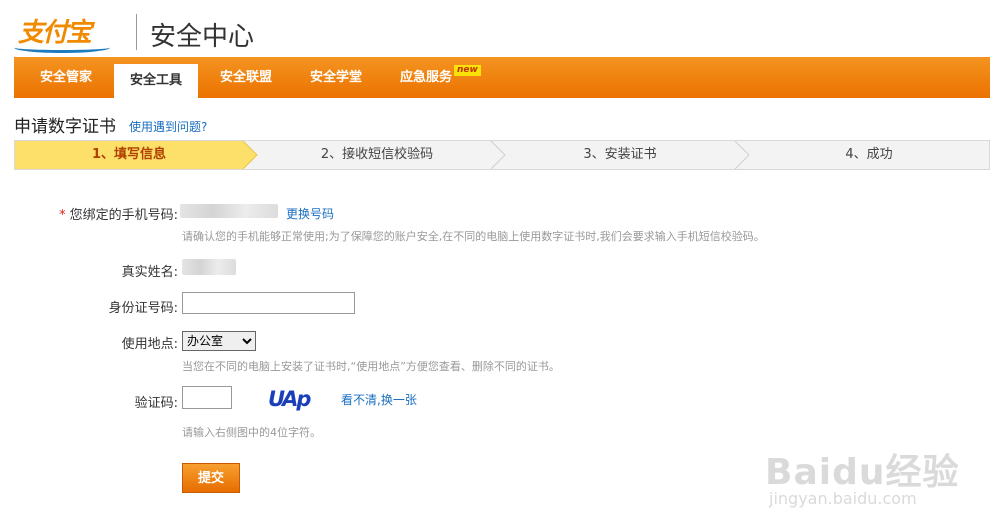 The height and width of the screenshot is (531, 1000). Describe the element at coordinates (156, 81) in the screenshot. I see `nav-item-security-tools: 安全工具` at that location.